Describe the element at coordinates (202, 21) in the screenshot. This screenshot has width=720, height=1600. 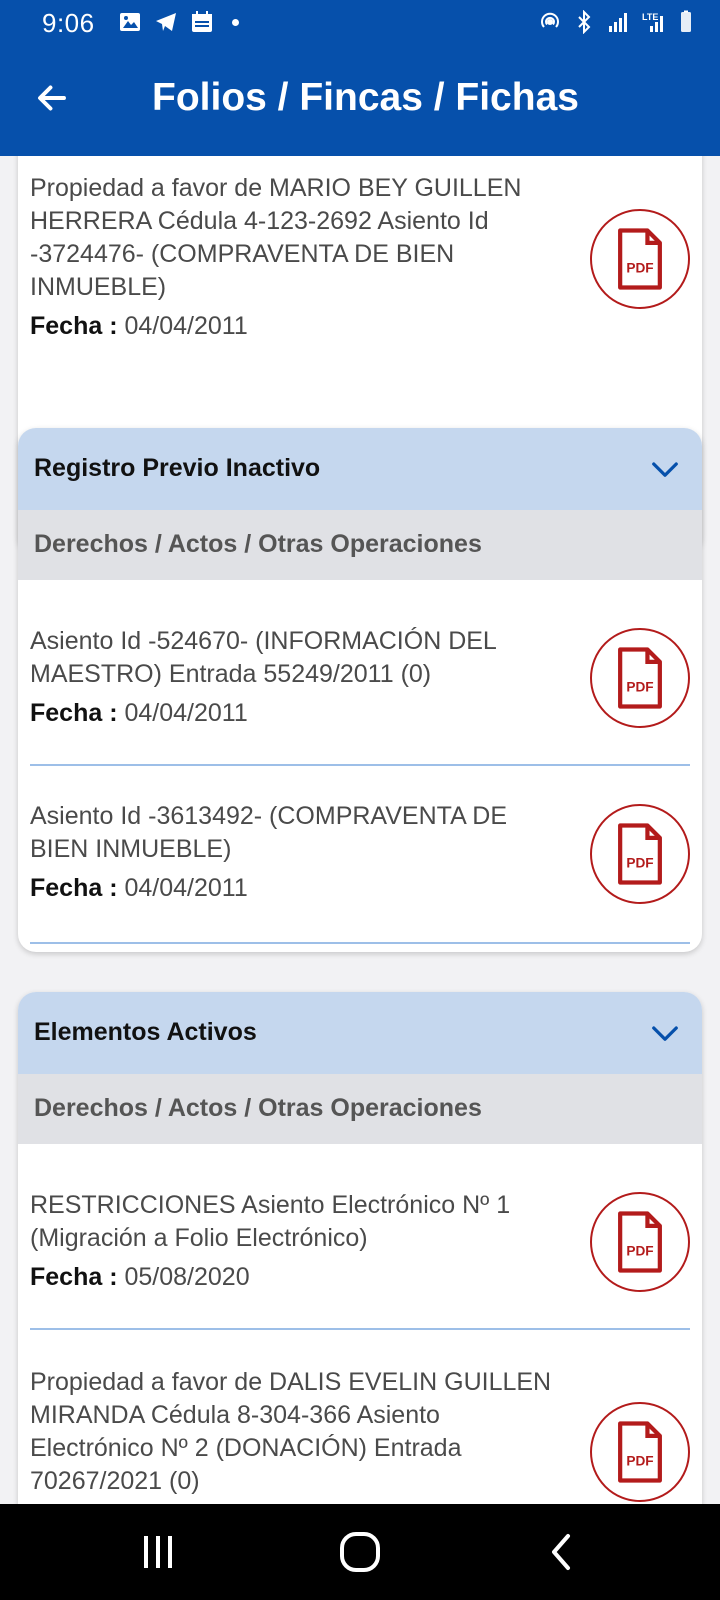
I see `calendar-icon` at that location.